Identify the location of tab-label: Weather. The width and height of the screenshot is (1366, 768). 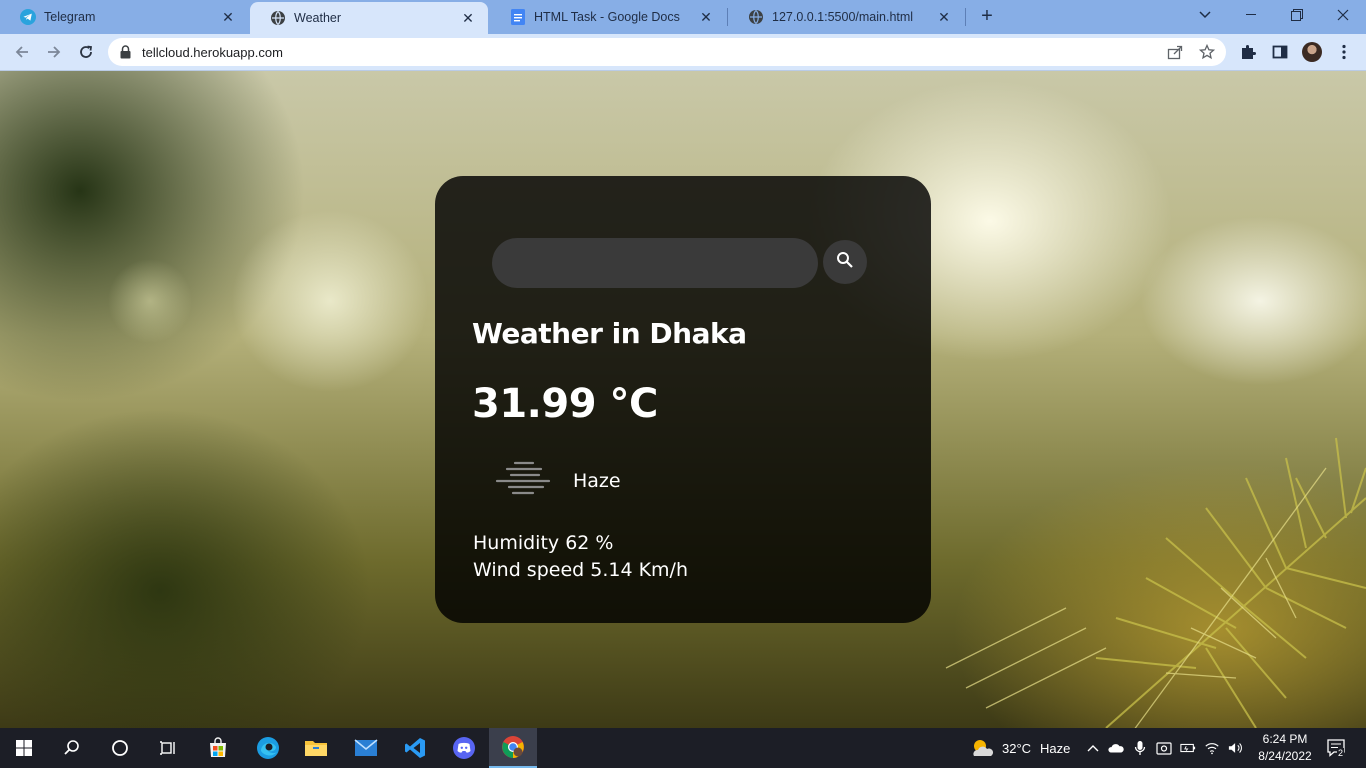
(318, 18).